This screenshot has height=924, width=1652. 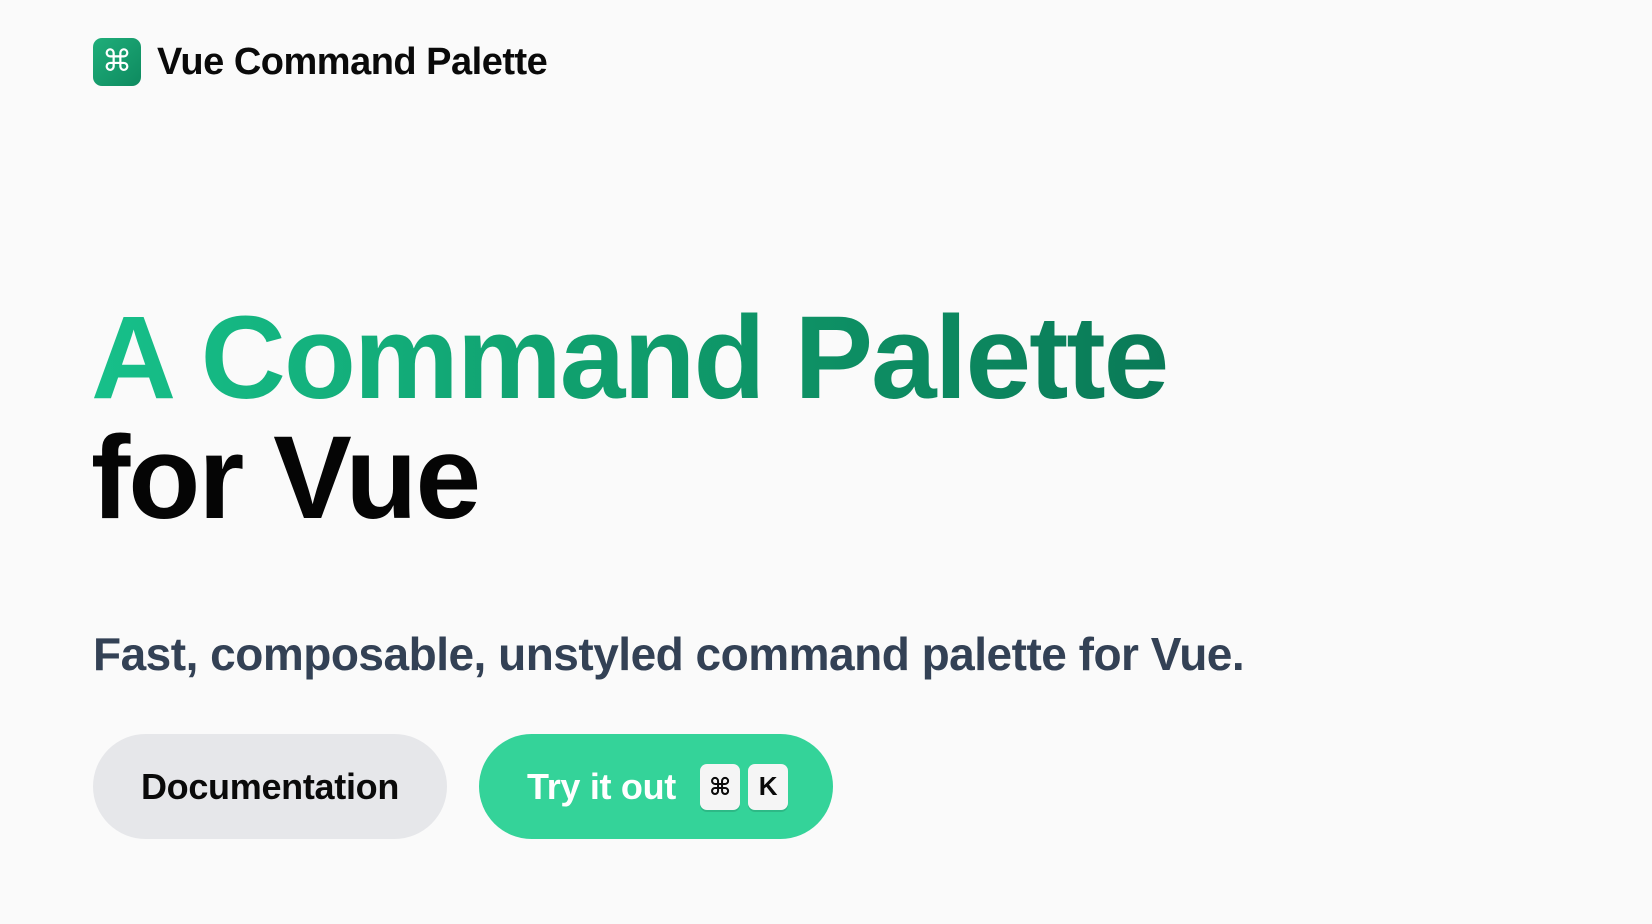 What do you see at coordinates (352, 62) in the screenshot?
I see `site-brand-title: Vue Command Palette` at bounding box center [352, 62].